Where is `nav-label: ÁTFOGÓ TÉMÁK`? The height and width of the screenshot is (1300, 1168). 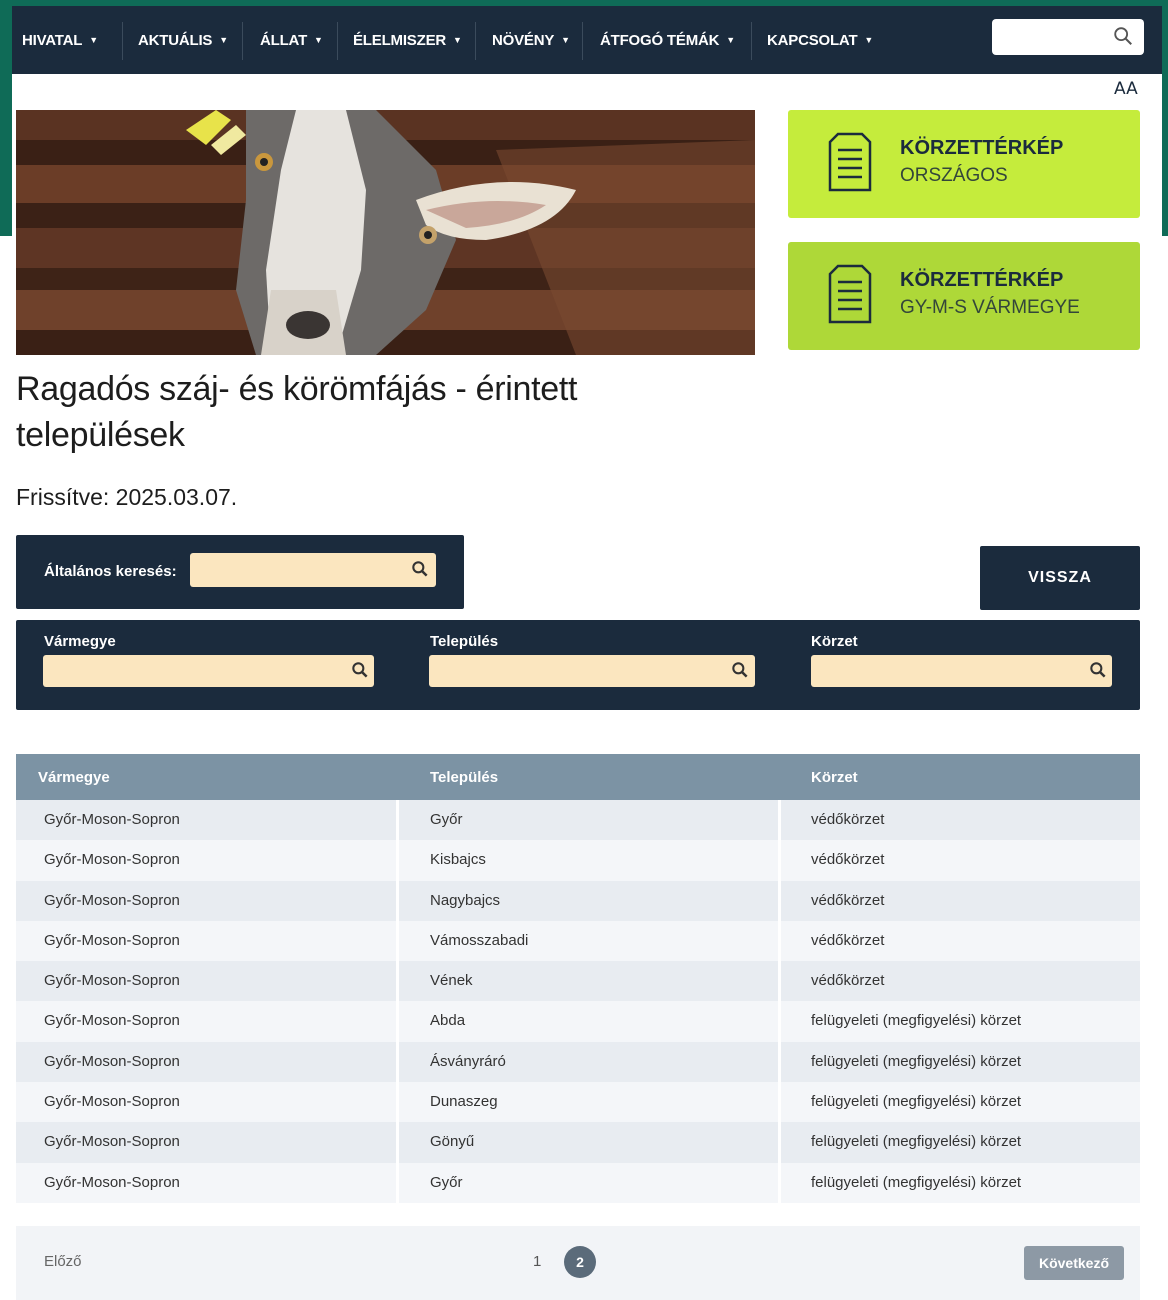 nav-label: ÁTFOGÓ TÉMÁK is located at coordinates (660, 40).